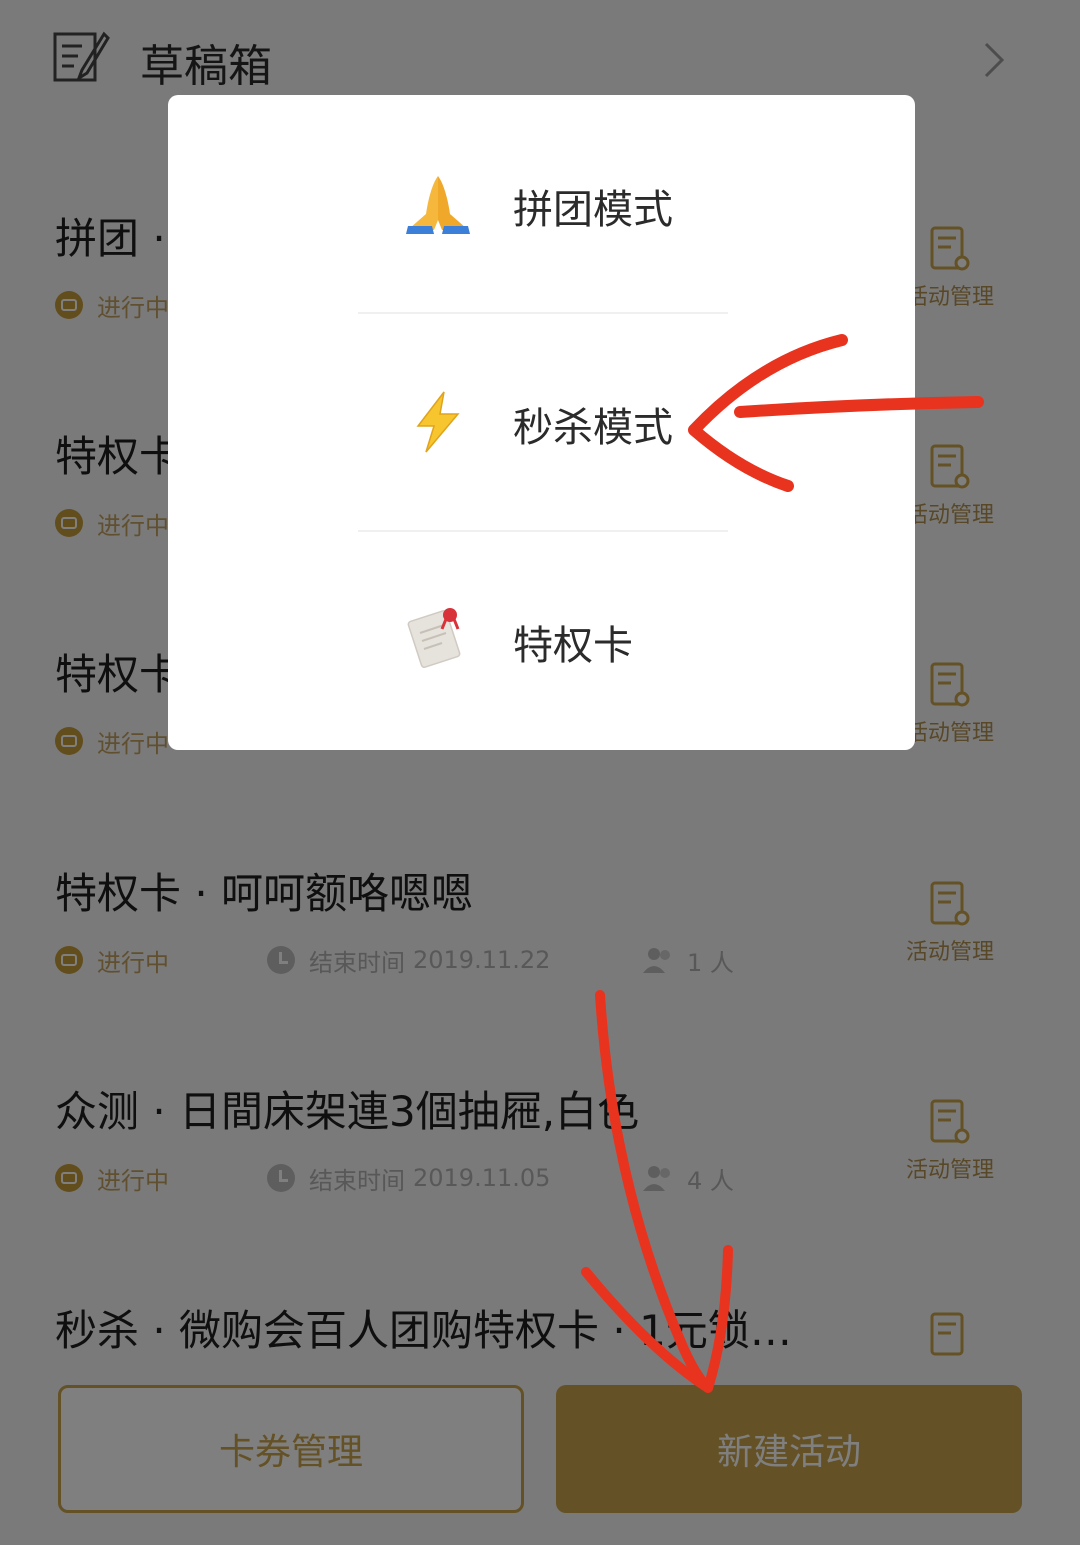 The width and height of the screenshot is (1080, 1545). I want to click on mode-option-privilege-card: 特权卡, so click(541, 640).